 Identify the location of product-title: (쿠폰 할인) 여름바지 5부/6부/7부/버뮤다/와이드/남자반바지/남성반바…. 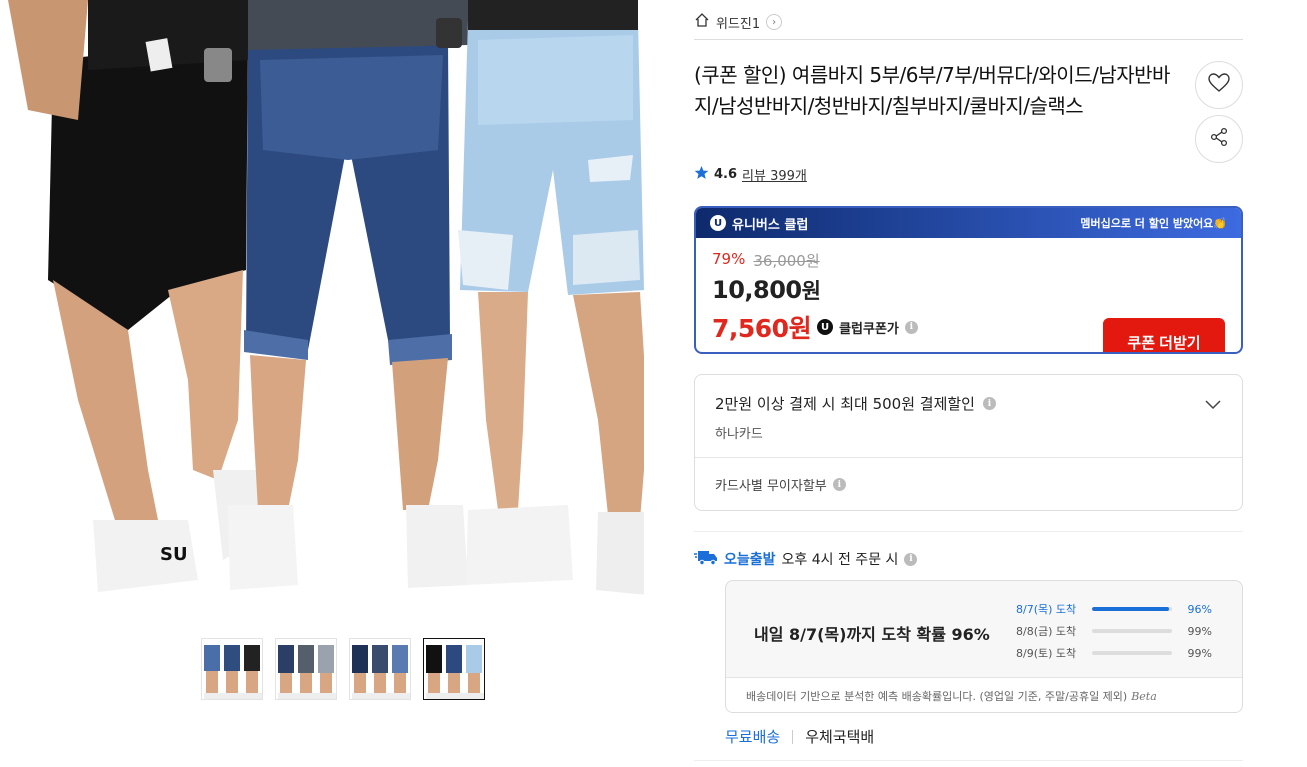
(932, 90).